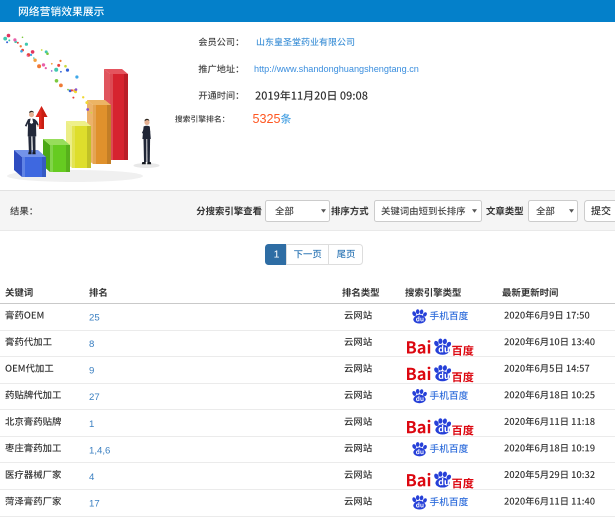 The height and width of the screenshot is (520, 615). Describe the element at coordinates (336, 69) in the screenshot. I see `svg-text:http://www.shandonghuangshengt: http://www.shandonghuangshengtang.cn` at that location.